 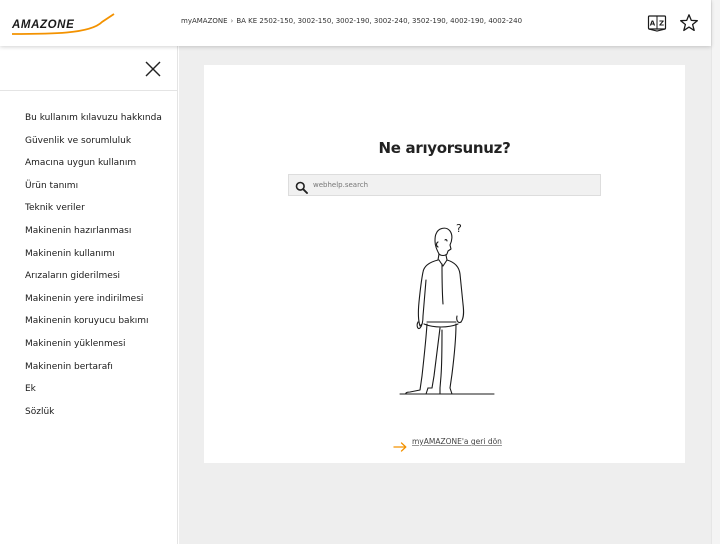 I want to click on thinking-person-illustration: ?, so click(x=445, y=310).